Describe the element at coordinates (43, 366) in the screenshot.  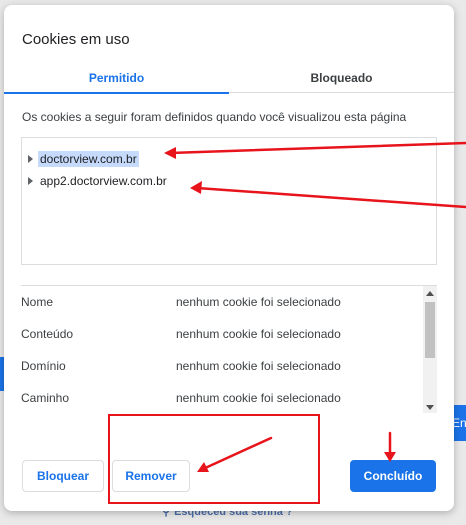
I see `detail-key: Domínio` at that location.